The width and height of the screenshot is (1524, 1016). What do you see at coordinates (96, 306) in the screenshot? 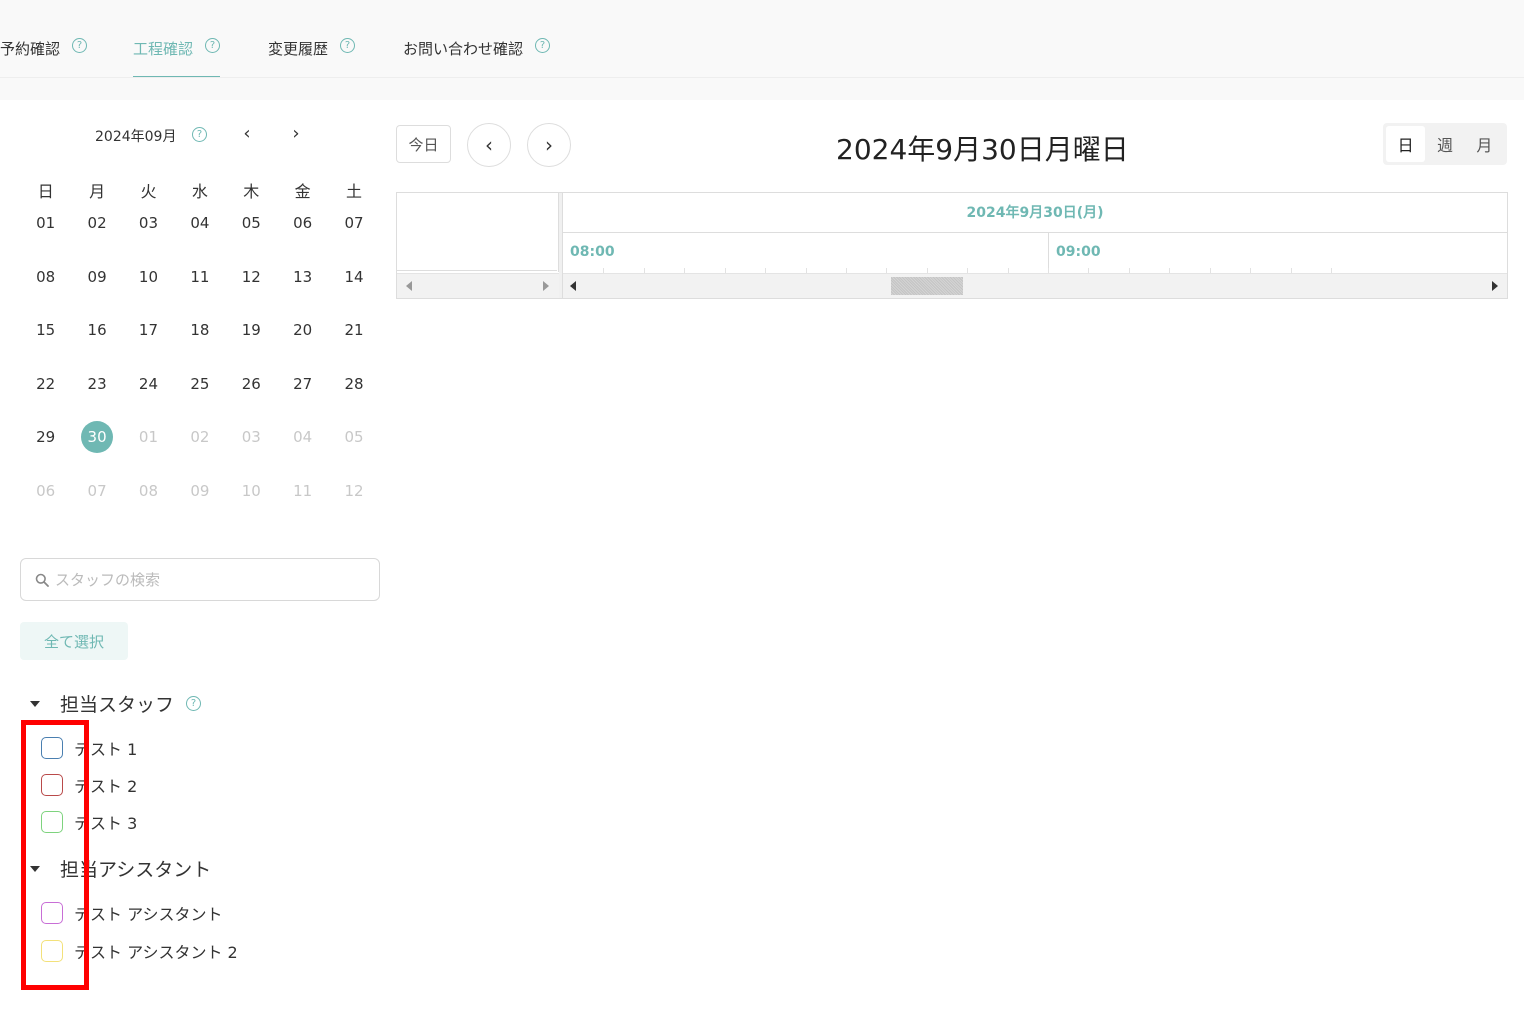
I see `calendar-day: 16` at bounding box center [96, 306].